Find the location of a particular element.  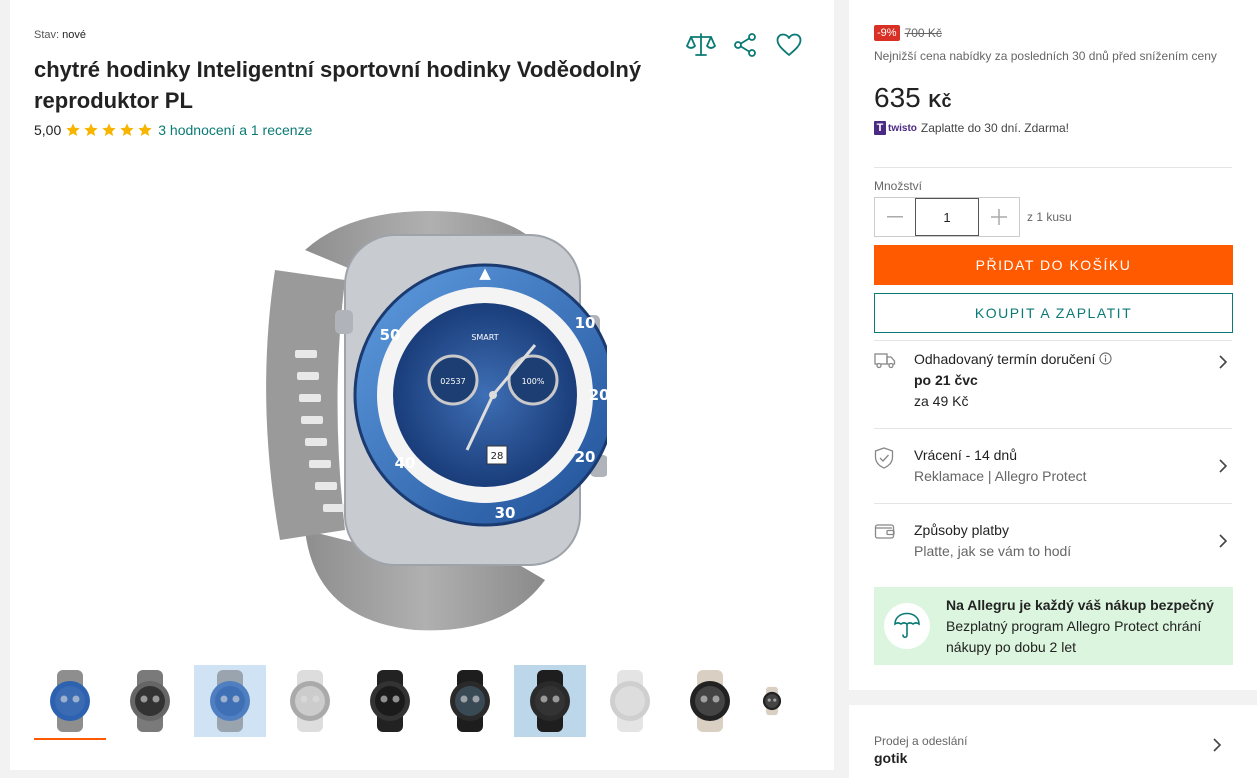

returns-sub: Reklamace | Allegro Protect is located at coordinates (1000, 476).